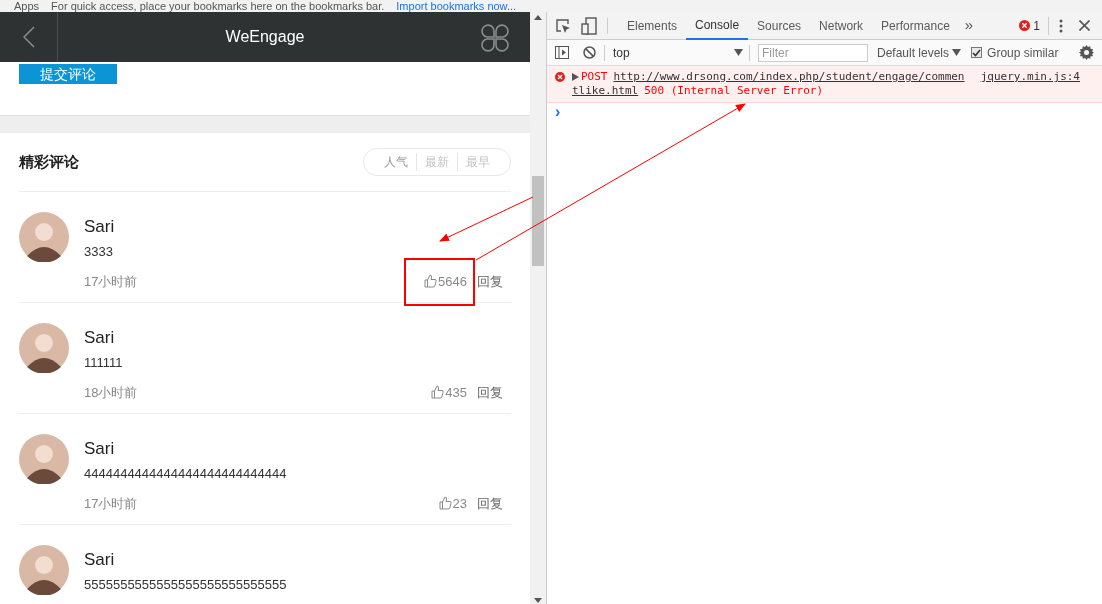 The height and width of the screenshot is (604, 1102). What do you see at coordinates (111, 392) in the screenshot?
I see `comment-time: 18小时前` at bounding box center [111, 392].